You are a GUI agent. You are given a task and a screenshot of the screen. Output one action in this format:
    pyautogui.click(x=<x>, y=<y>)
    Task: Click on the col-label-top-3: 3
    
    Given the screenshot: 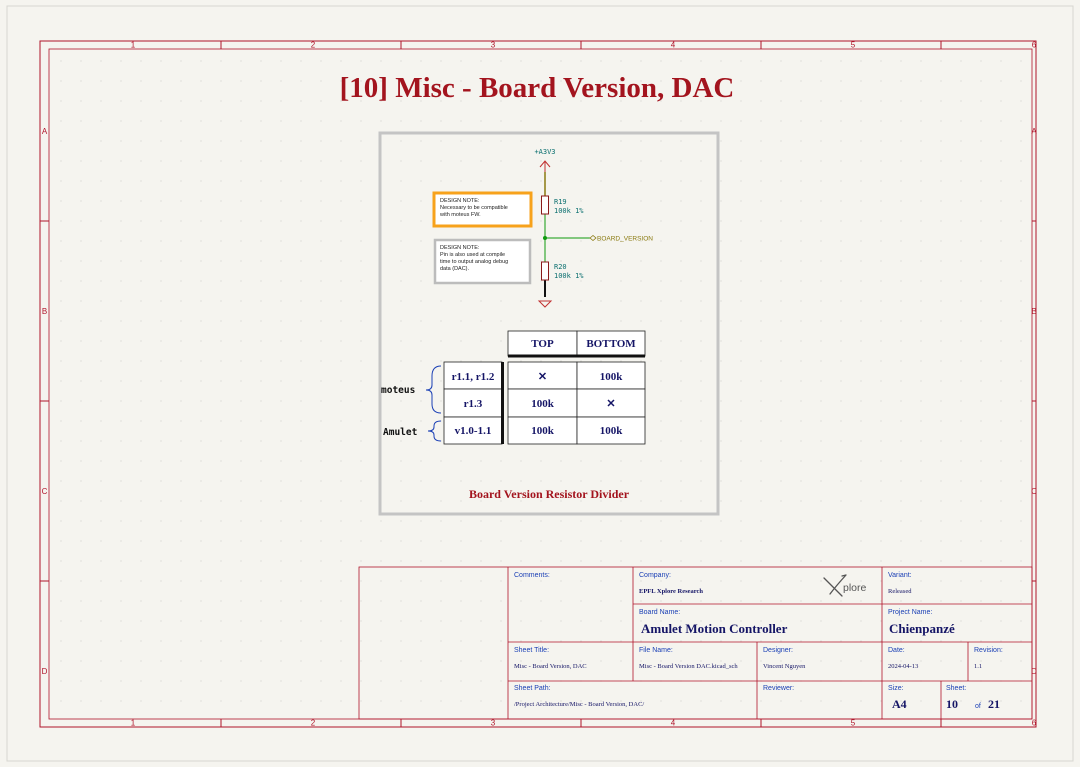 What is the action you would take?
    pyautogui.click(x=493, y=45)
    